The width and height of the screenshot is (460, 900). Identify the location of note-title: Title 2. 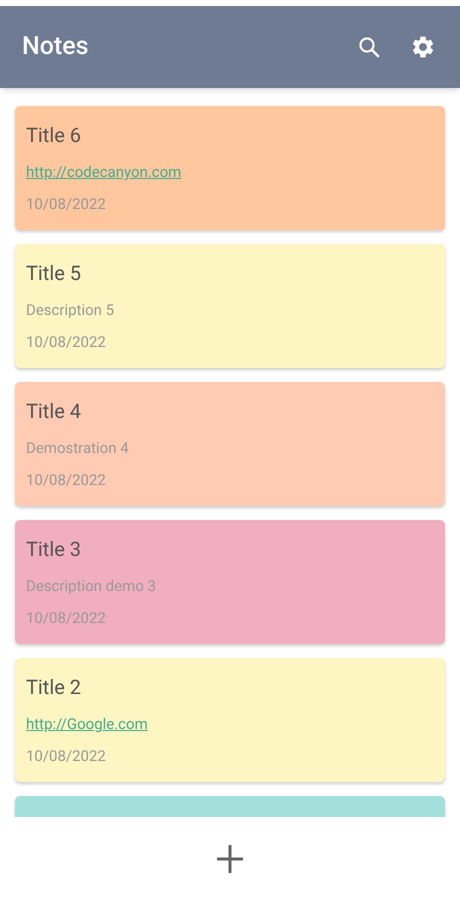
(54, 687).